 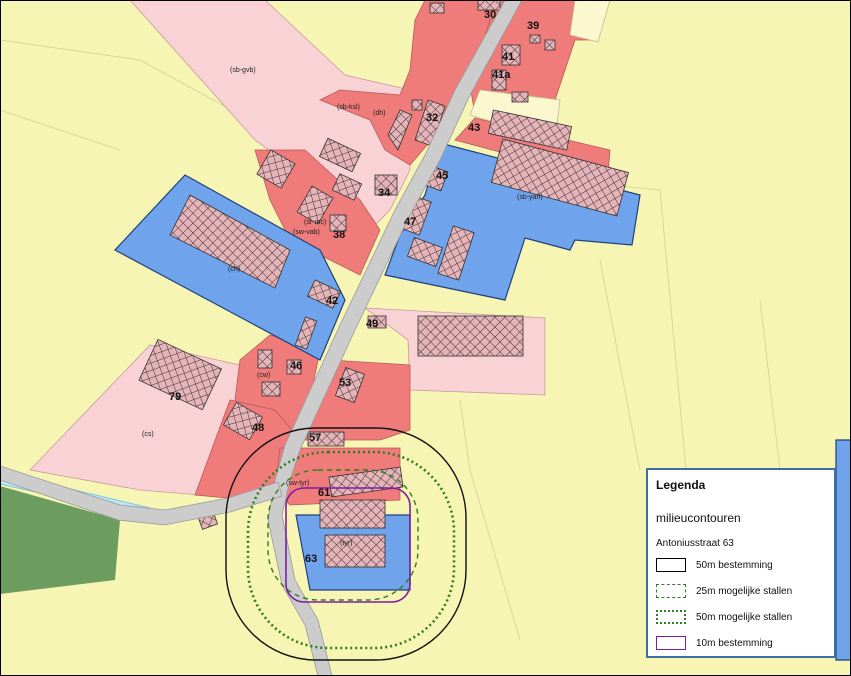 I want to click on legend-item: 10m bestemming, so click(x=714, y=643).